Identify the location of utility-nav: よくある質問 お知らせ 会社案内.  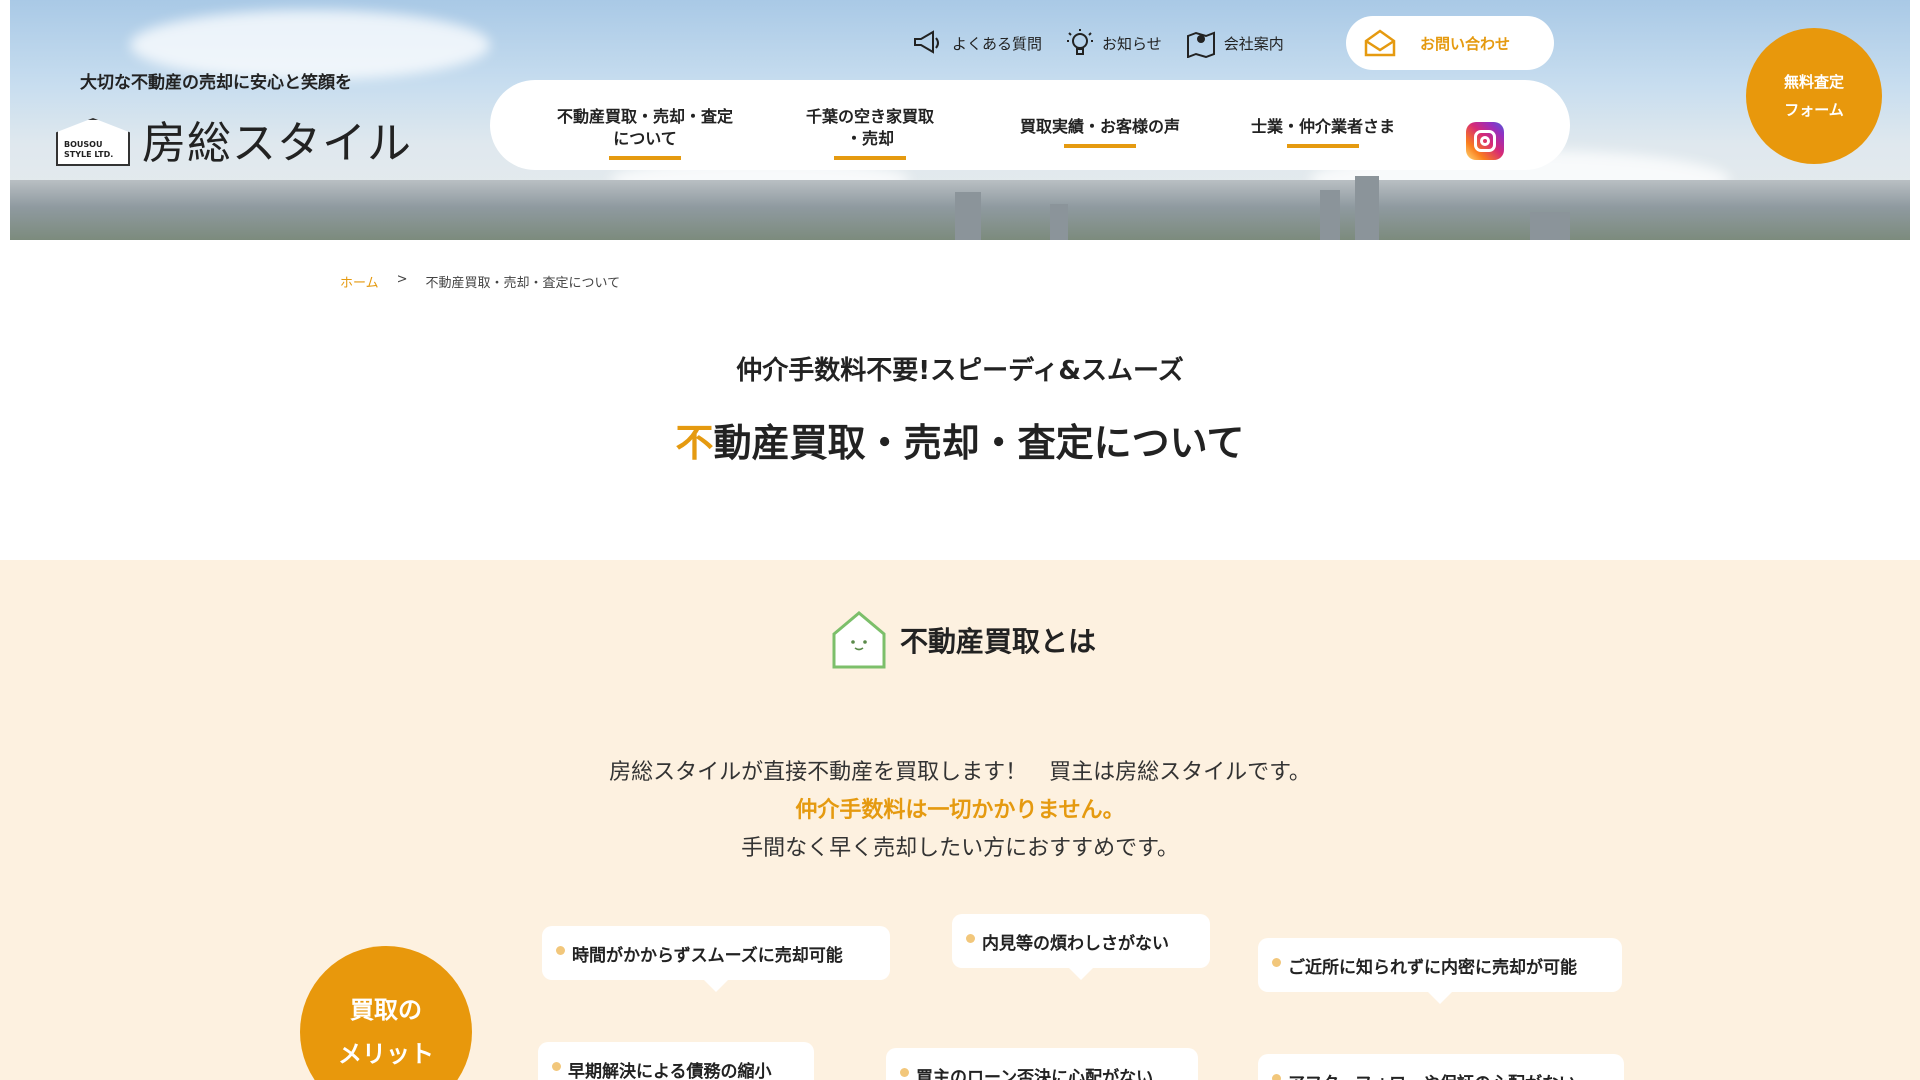
(1110, 43).